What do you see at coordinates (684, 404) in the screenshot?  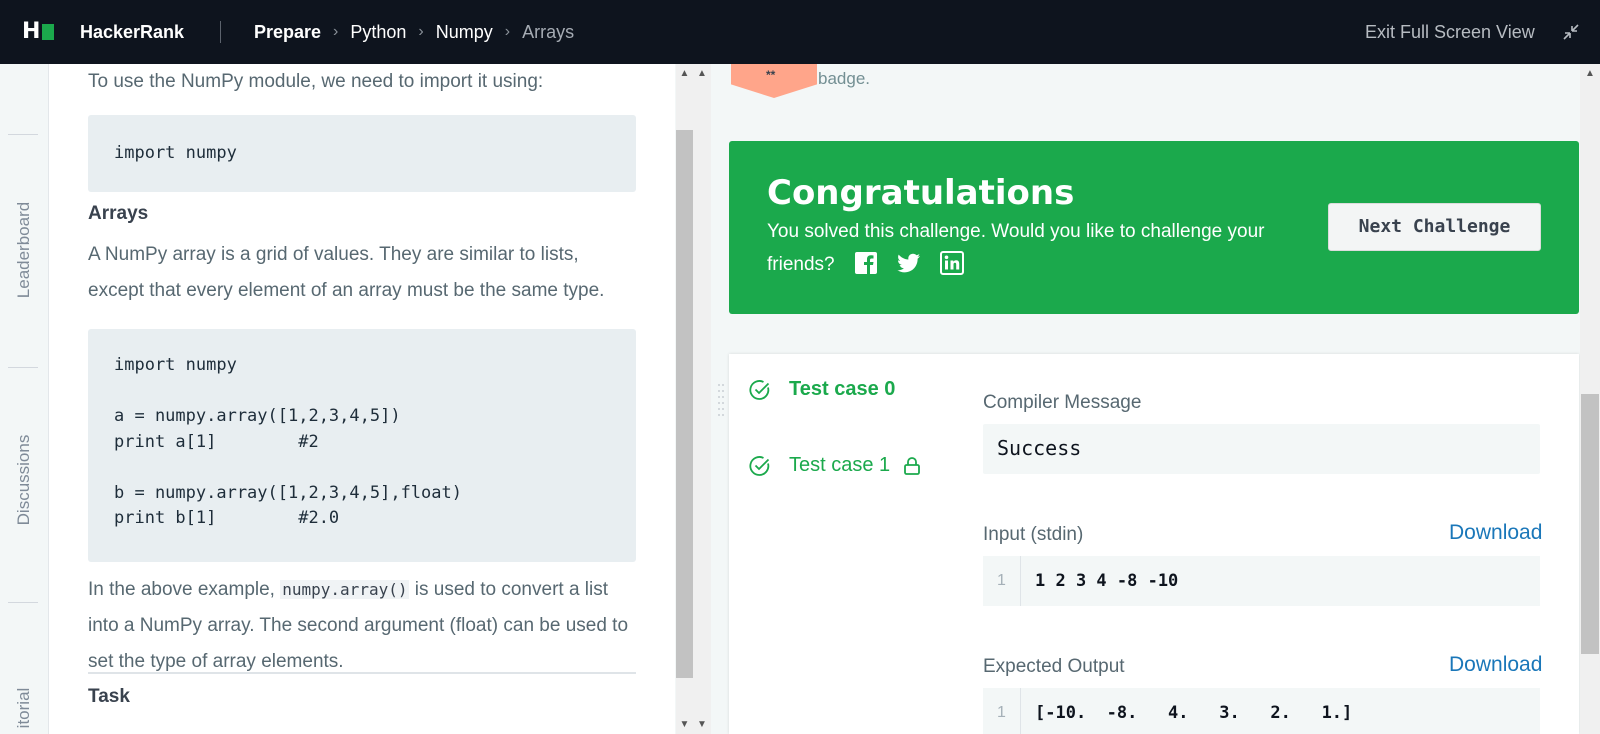 I see `problem-scrollbar-thumb` at bounding box center [684, 404].